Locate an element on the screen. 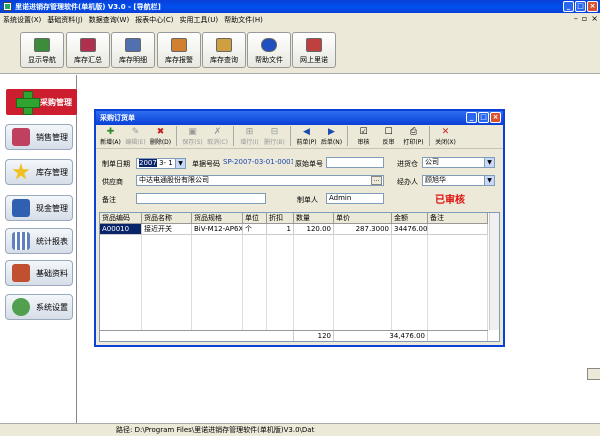 This screenshot has width=600, height=436. column-header: 金额 is located at coordinates (410, 218).